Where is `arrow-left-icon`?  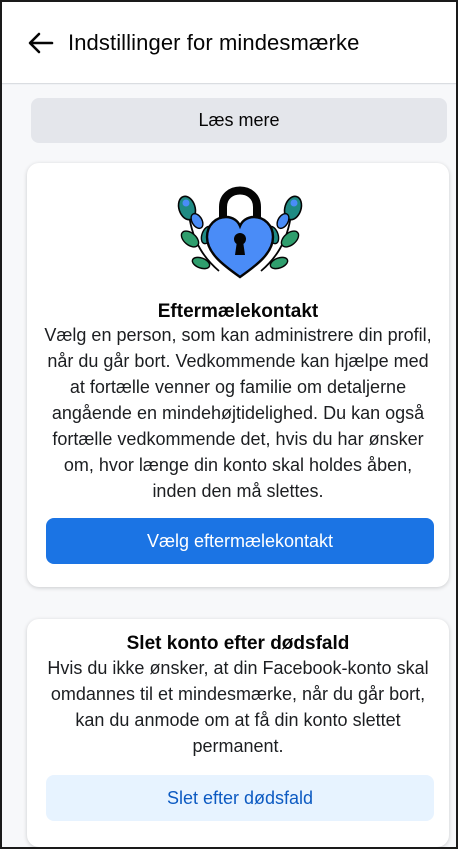 arrow-left-icon is located at coordinates (41, 42).